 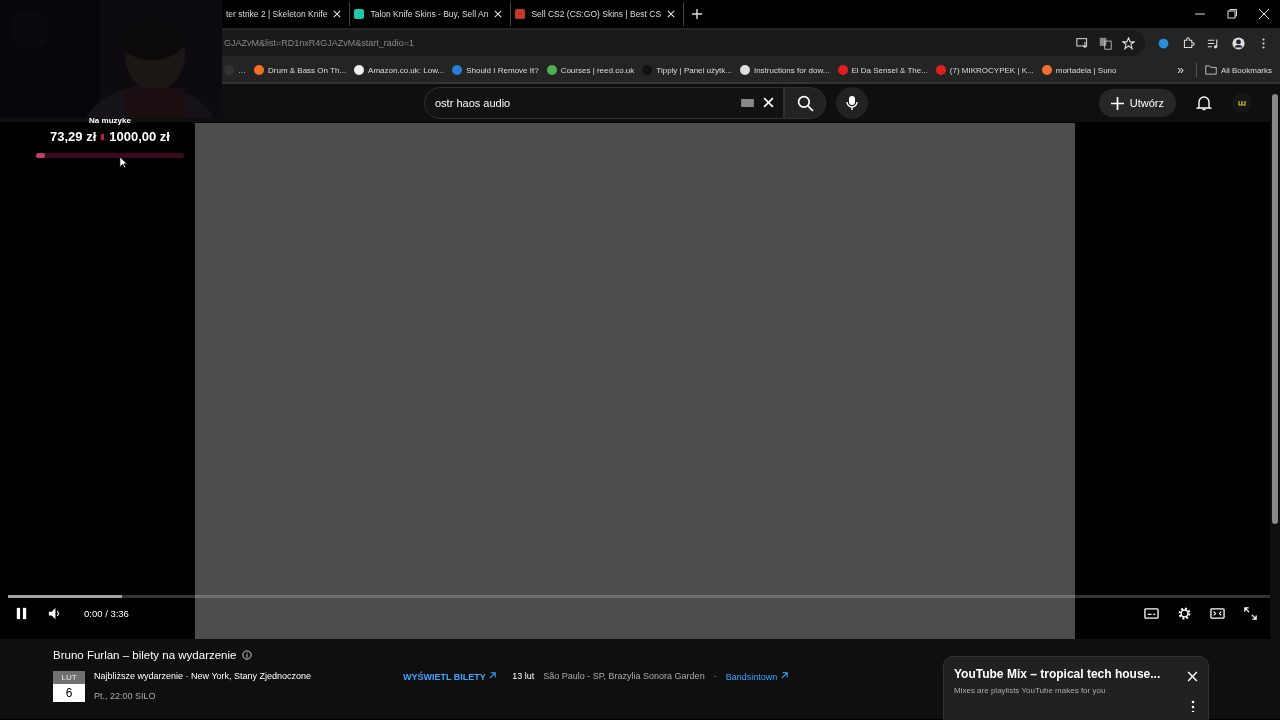 I want to click on source-link: Bandsintown, so click(x=757, y=676).